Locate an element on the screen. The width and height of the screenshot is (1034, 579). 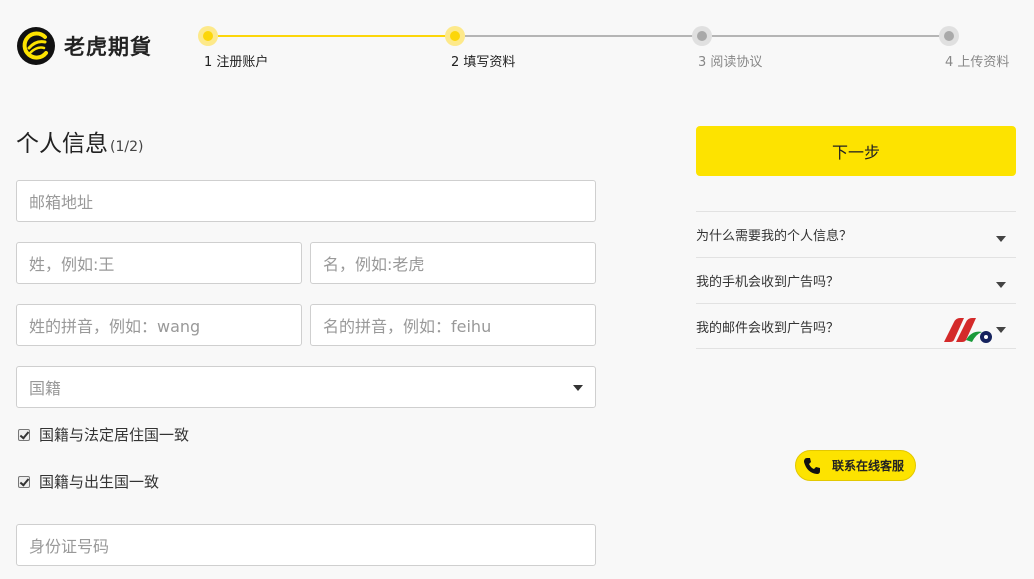
step-2-dot is located at coordinates (455, 36).